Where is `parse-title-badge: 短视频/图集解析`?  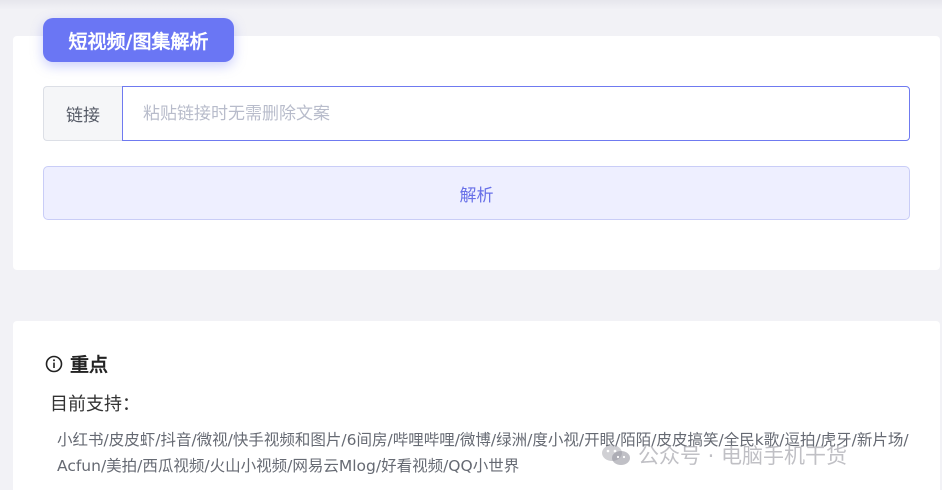
parse-title-badge: 短视频/图集解析 is located at coordinates (138, 40).